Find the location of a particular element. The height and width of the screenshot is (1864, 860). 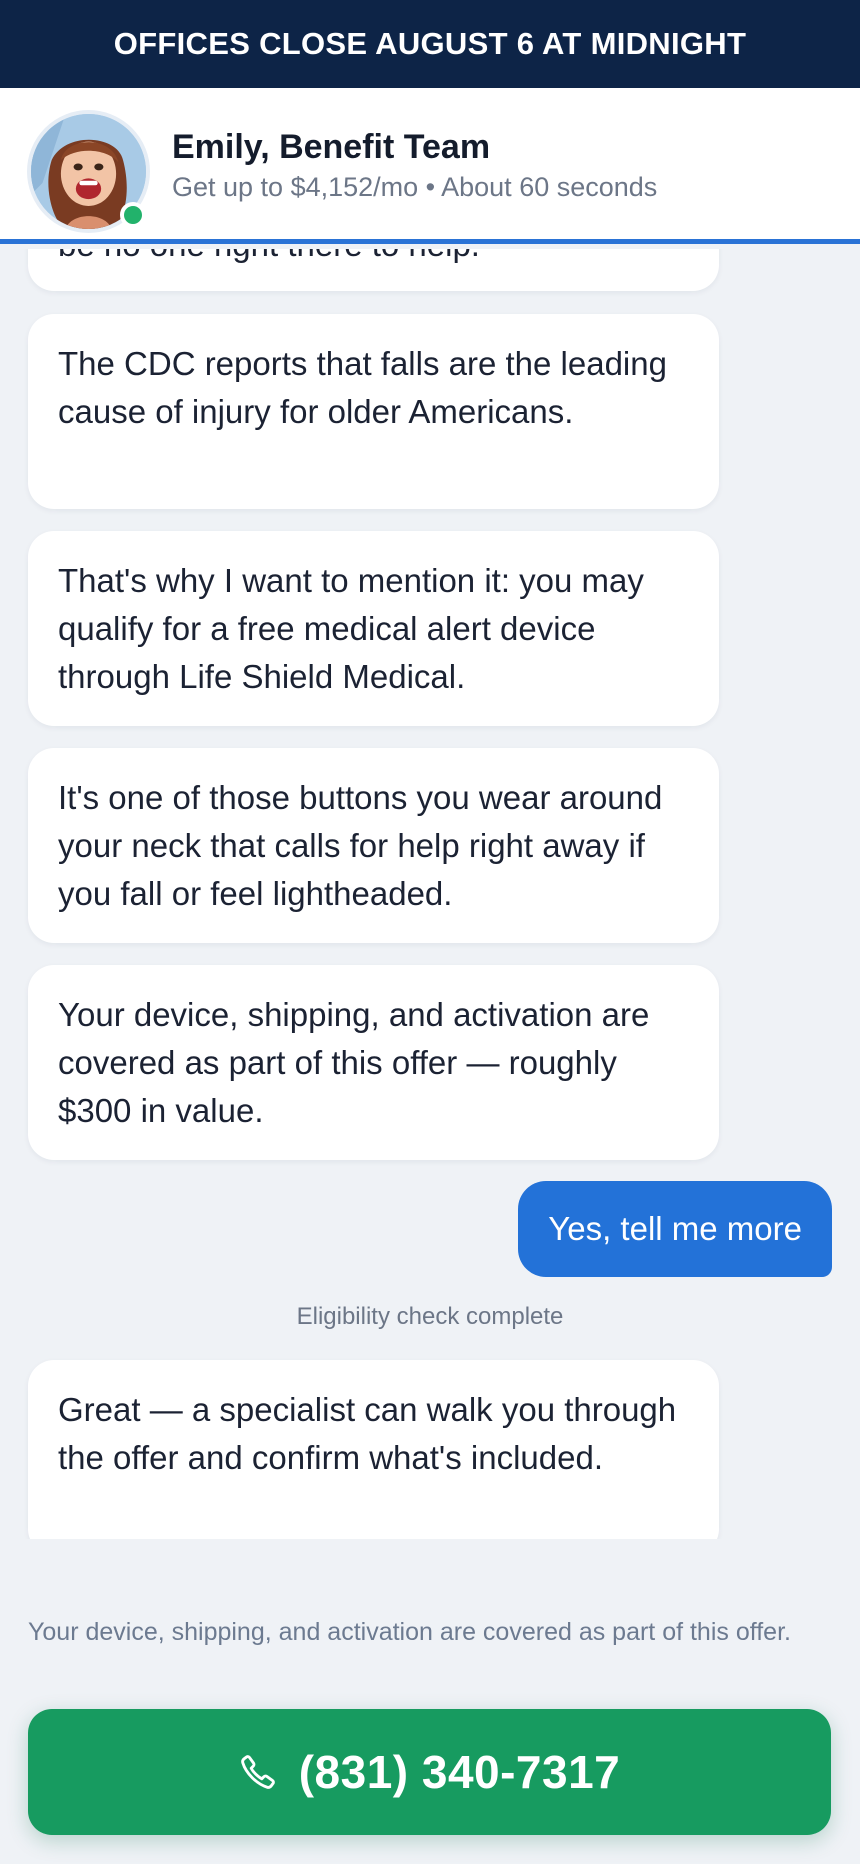

agent-subtitle: Get up to $4,152/mo • About 60 seconds is located at coordinates (415, 187).